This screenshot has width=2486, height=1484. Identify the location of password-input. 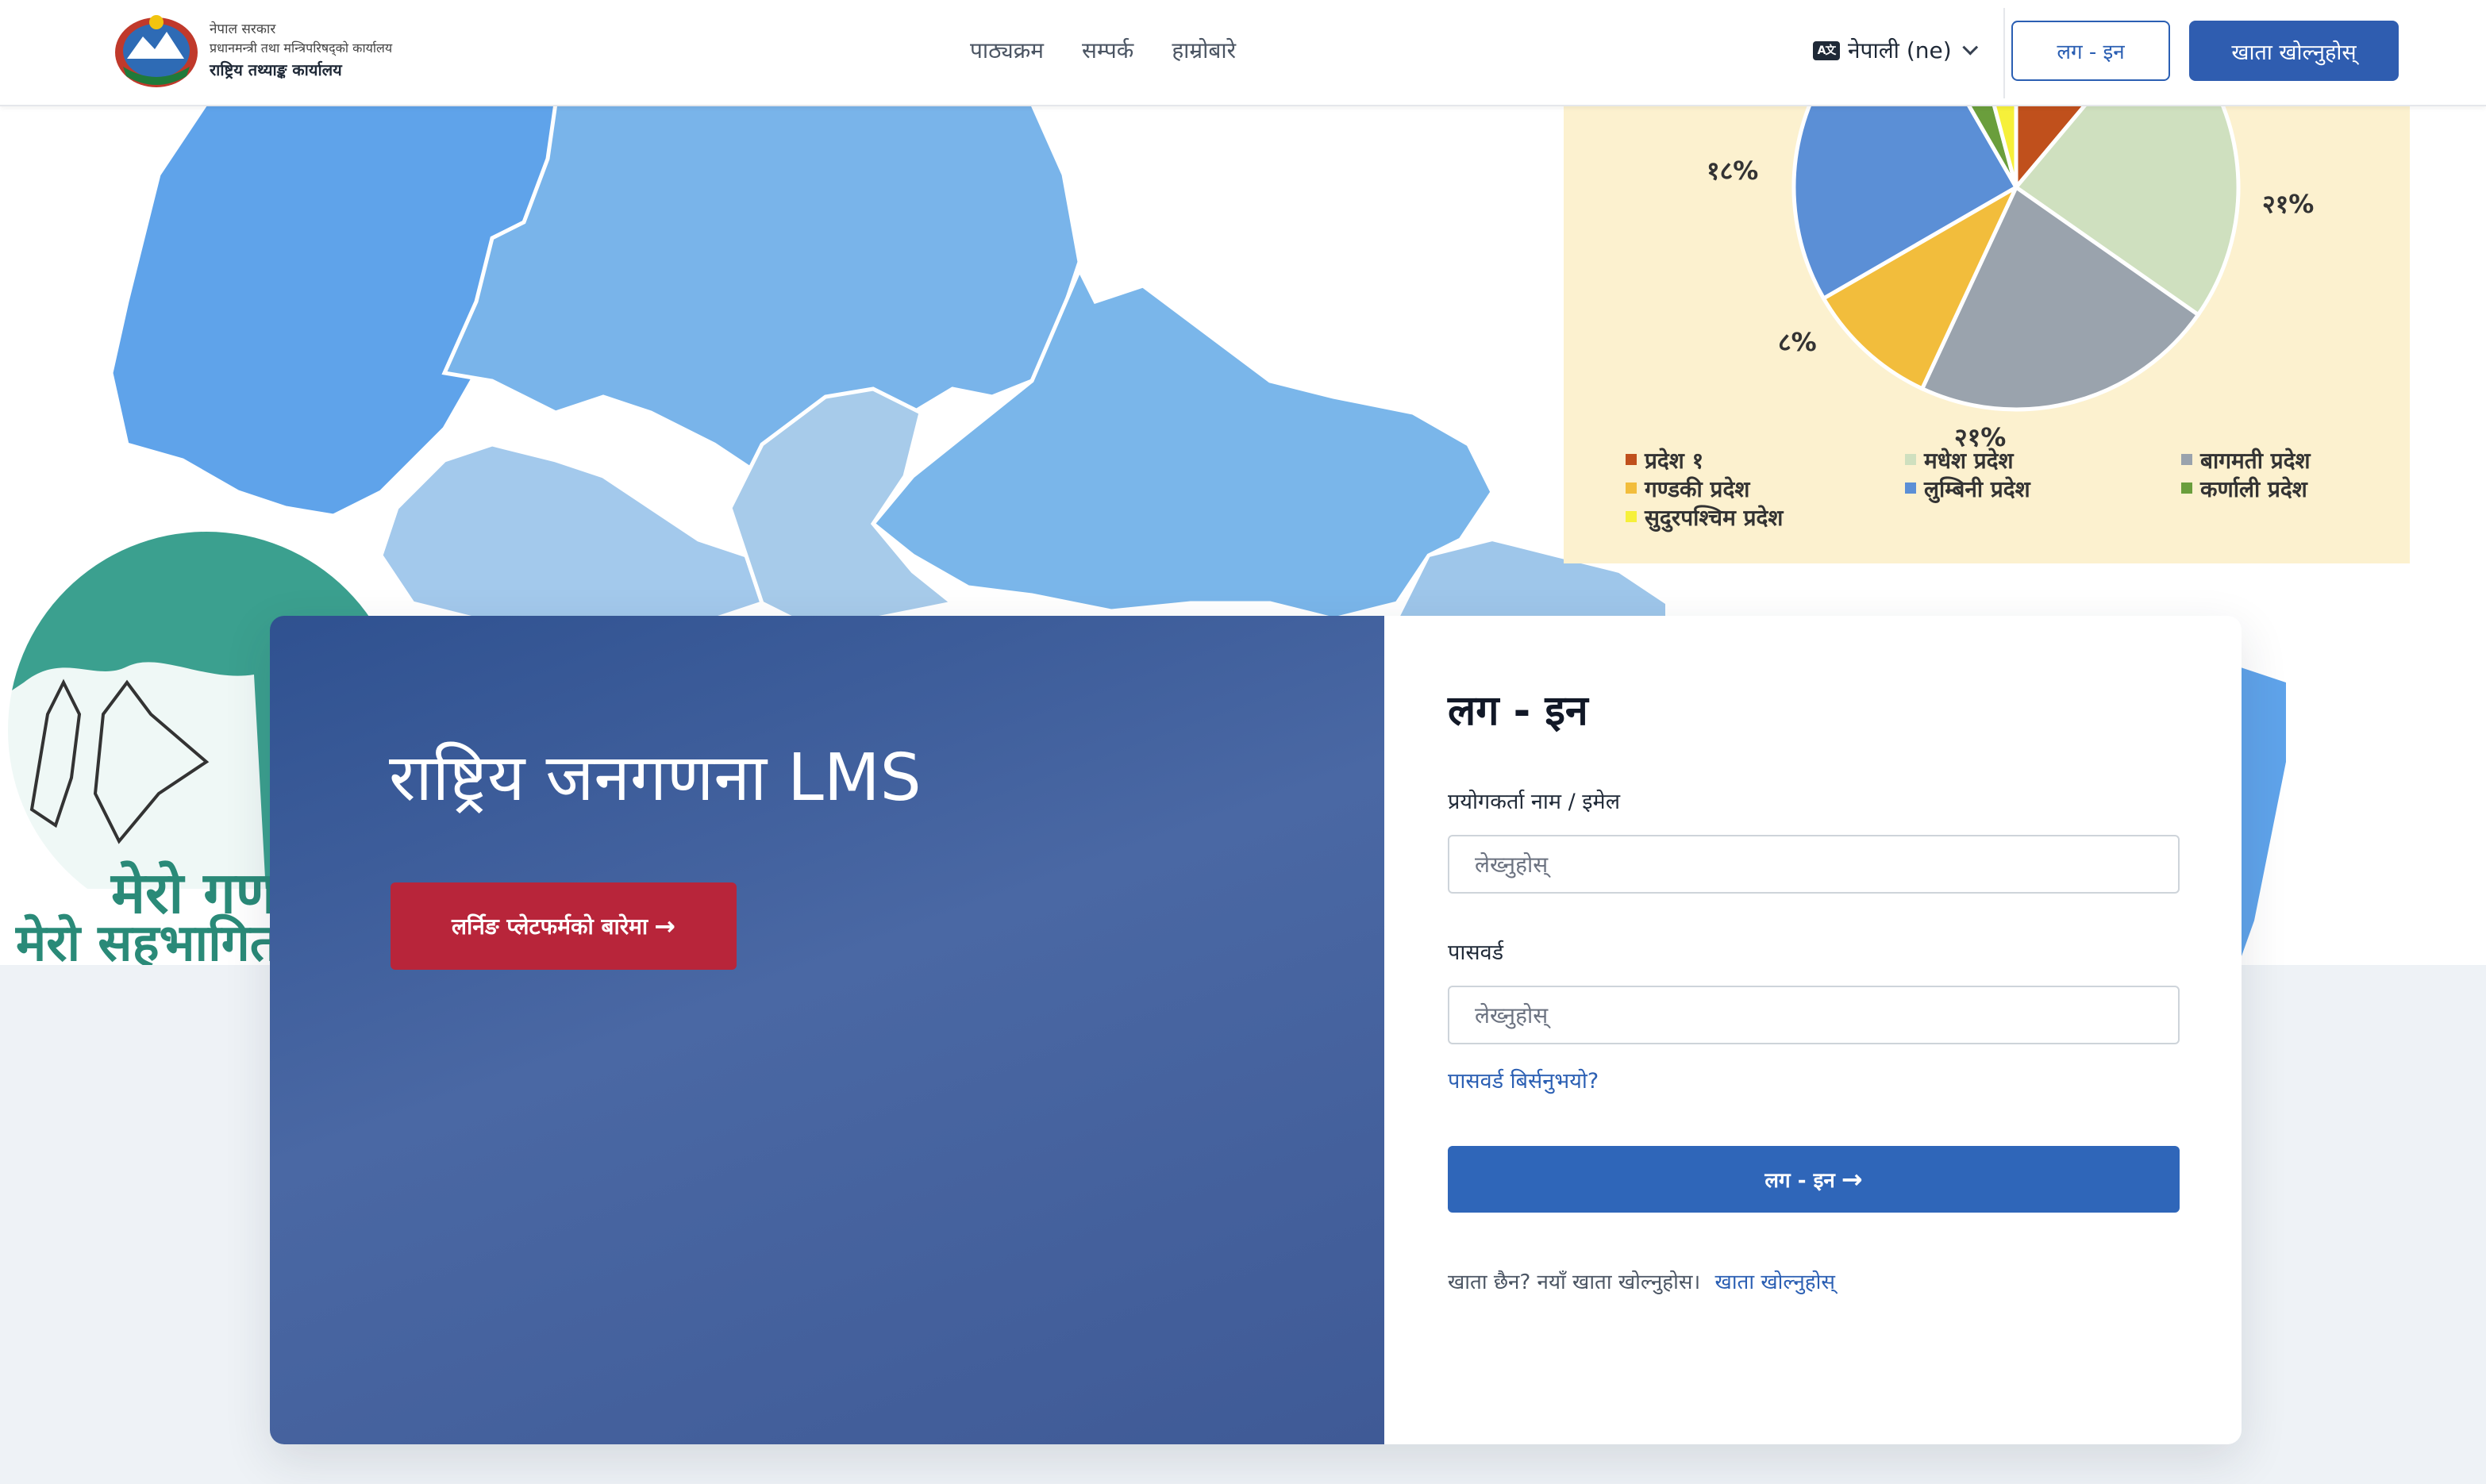
(1814, 1015).